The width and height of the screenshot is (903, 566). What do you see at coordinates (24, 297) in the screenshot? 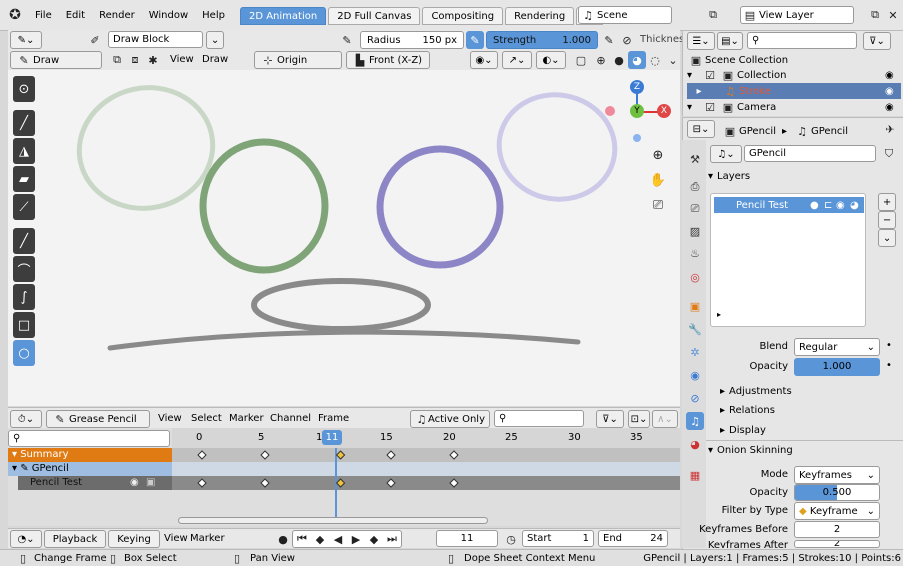
I see `curve-tool-button: ∫` at bounding box center [24, 297].